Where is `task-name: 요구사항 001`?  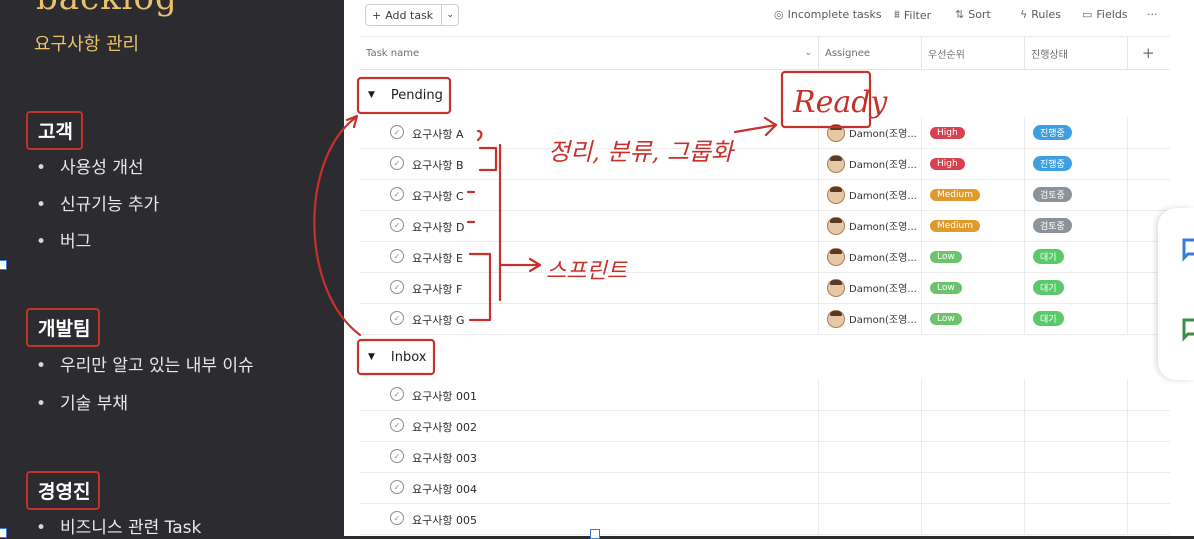 task-name: 요구사항 001 is located at coordinates (444, 396).